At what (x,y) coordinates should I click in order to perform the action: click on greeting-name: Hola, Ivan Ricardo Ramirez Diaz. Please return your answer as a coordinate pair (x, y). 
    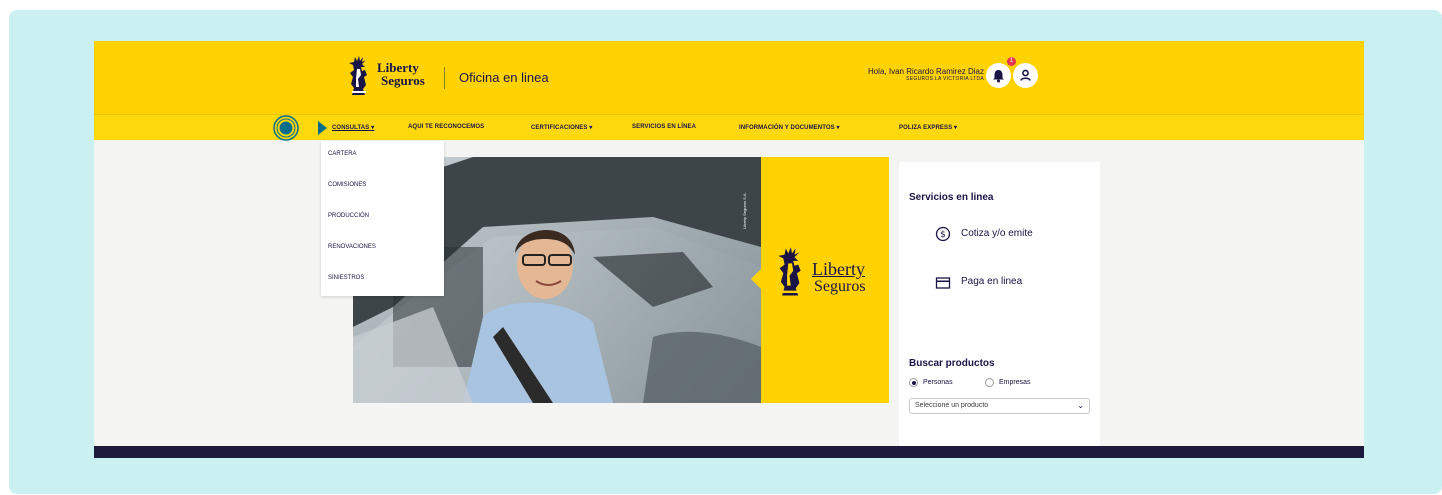
    Looking at the image, I should click on (925, 71).